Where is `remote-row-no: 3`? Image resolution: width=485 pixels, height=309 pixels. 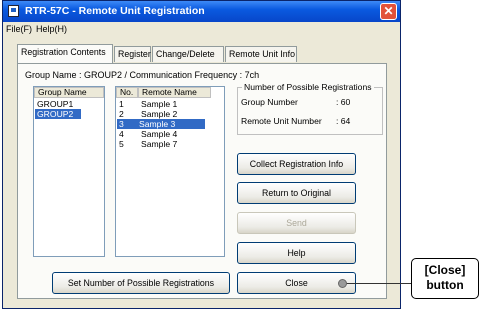 remote-row-no: 3 is located at coordinates (121, 124).